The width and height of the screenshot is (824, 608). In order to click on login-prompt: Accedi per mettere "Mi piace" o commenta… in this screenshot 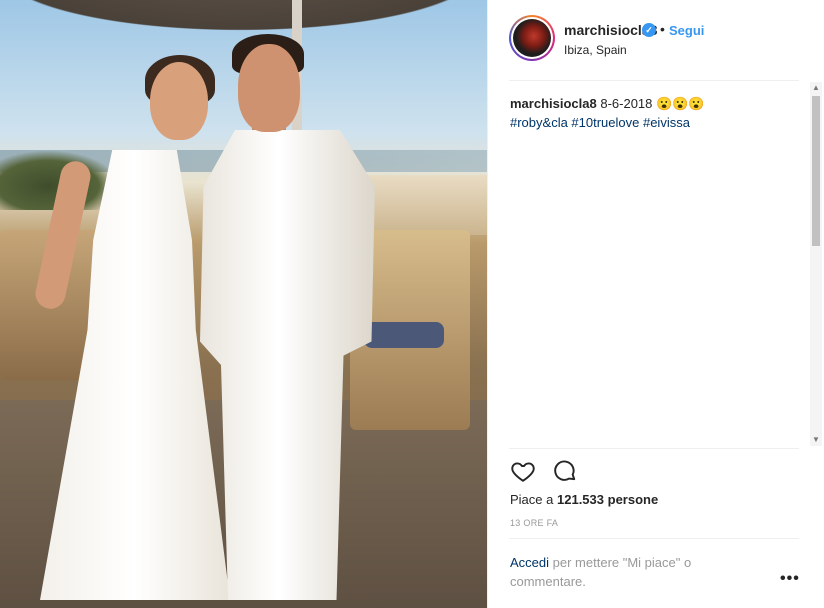, I will do `click(635, 572)`.